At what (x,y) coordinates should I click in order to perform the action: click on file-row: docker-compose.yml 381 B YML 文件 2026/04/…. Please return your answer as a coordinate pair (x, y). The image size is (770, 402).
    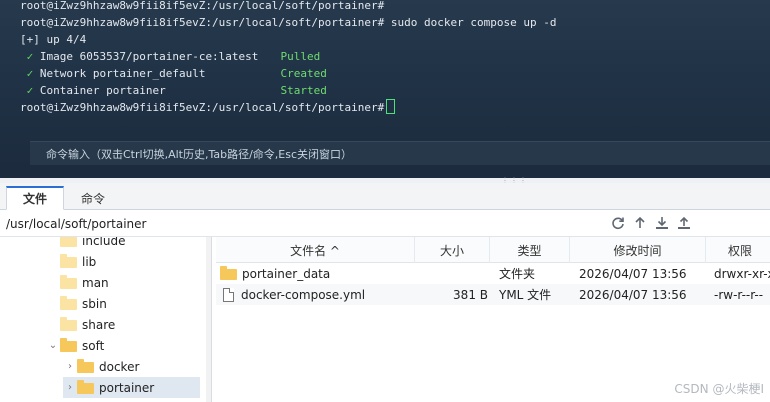
    Looking at the image, I should click on (493, 294).